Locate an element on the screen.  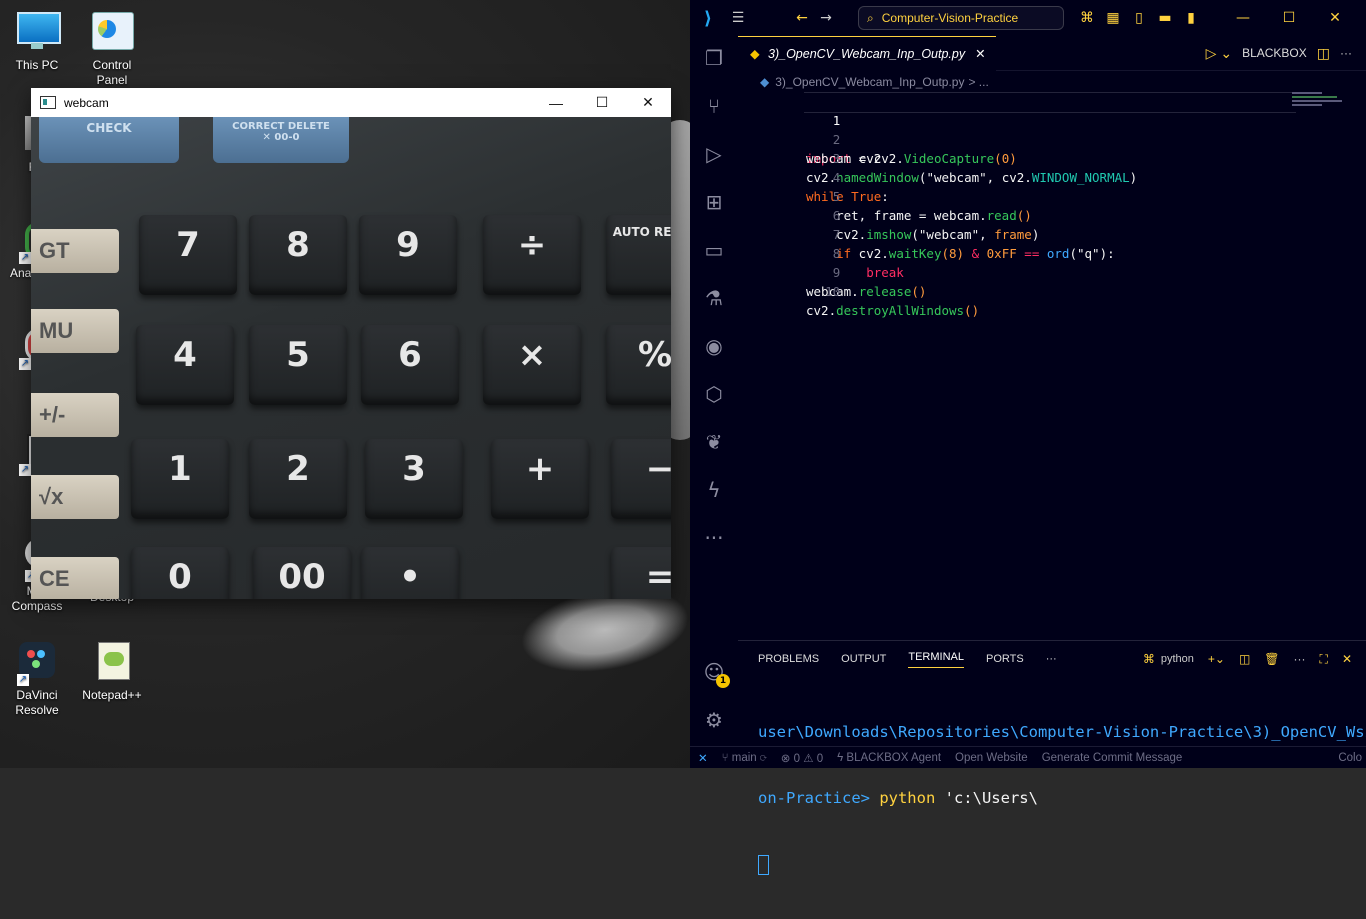
accounts-badge: 1 is located at coordinates (723, 681).